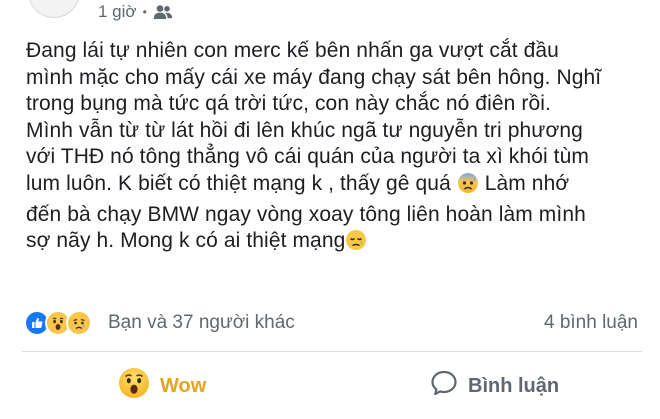 Image resolution: width=660 pixels, height=419 pixels. I want to click on post-meta: 1 giờ •, so click(135, 12).